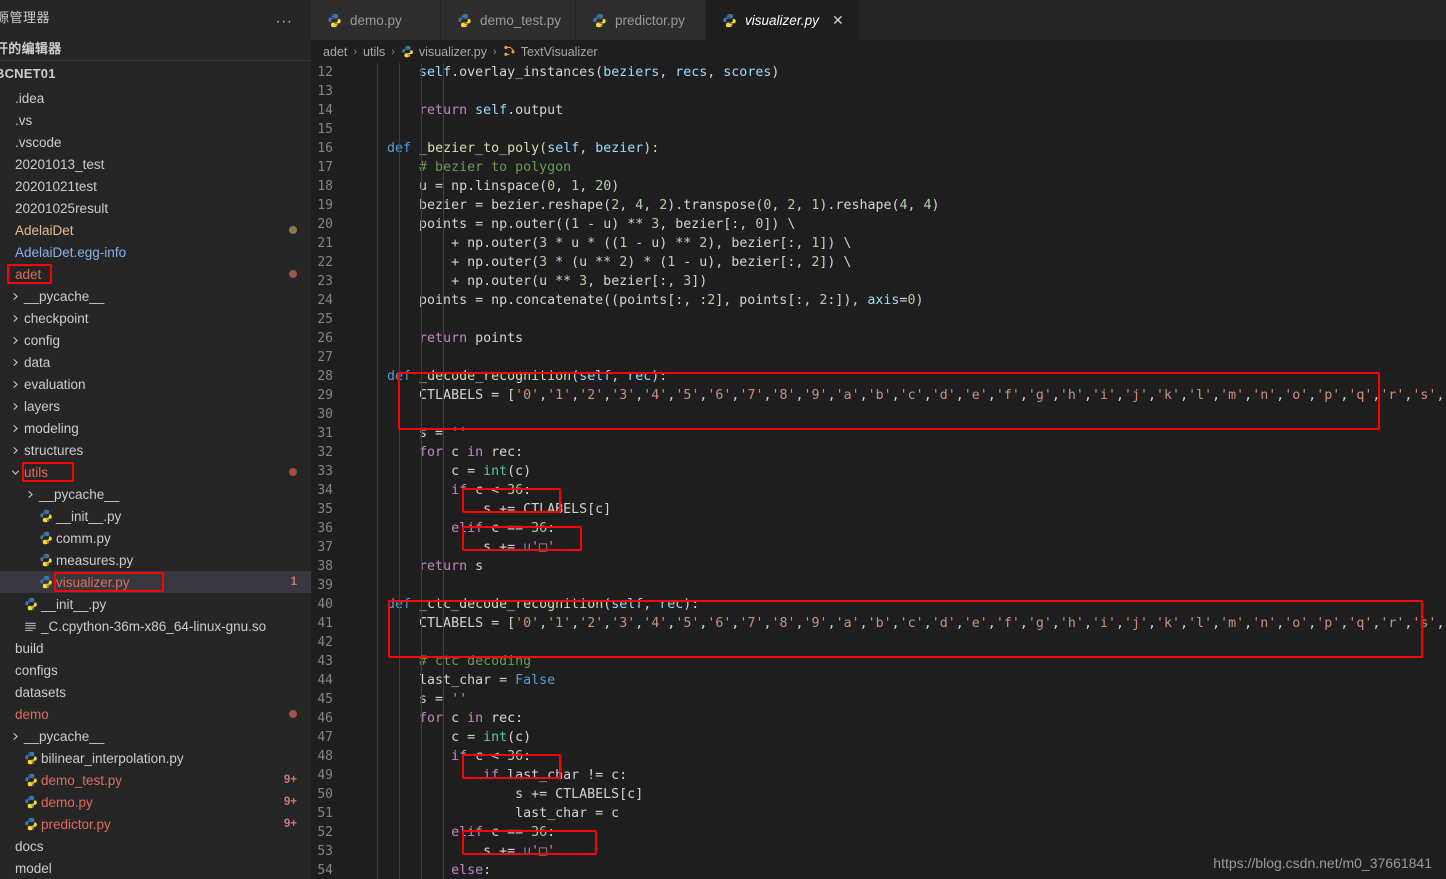  I want to click on code-token: int, so click(495, 471).